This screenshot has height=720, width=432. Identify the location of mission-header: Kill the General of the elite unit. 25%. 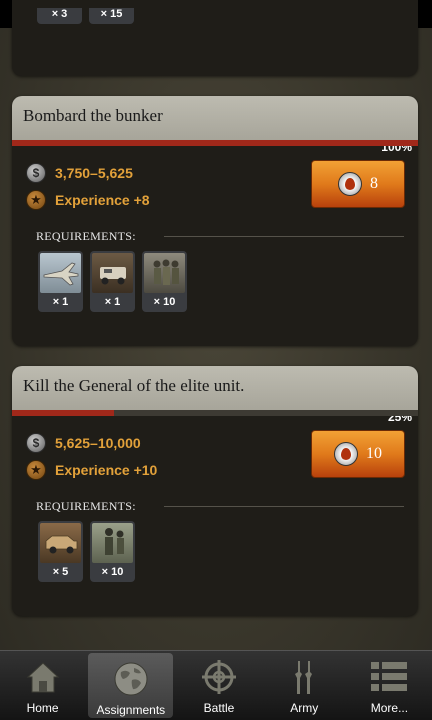
(215, 395).